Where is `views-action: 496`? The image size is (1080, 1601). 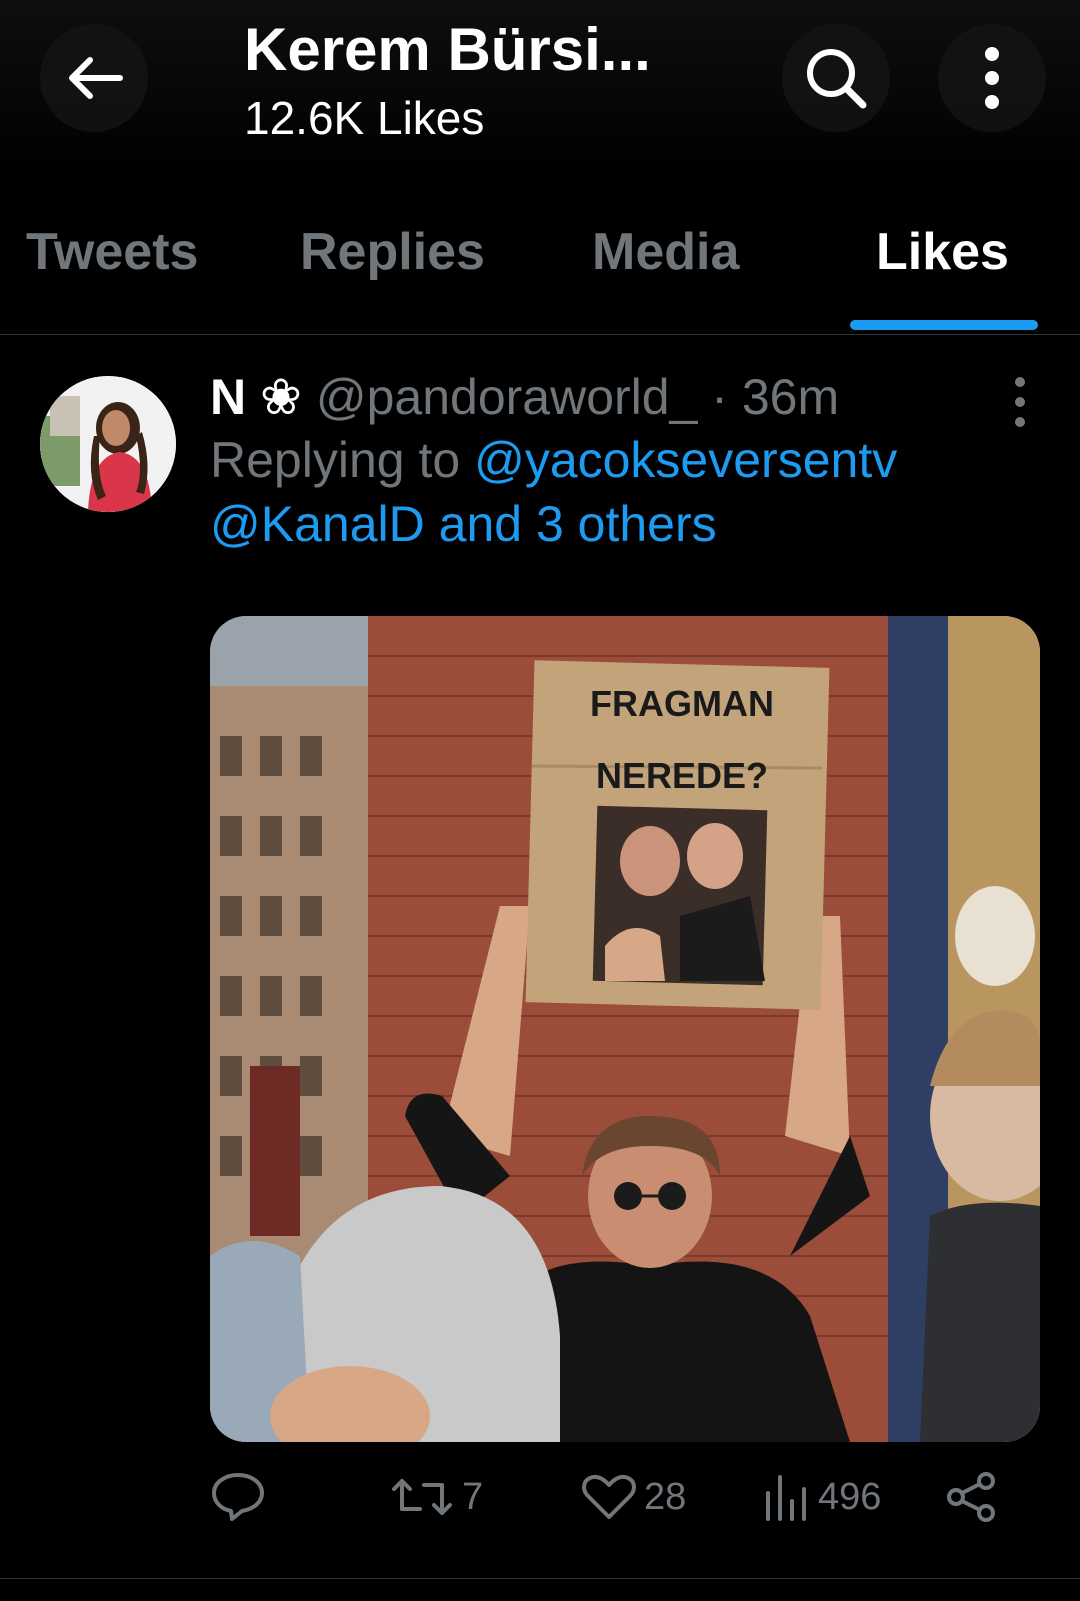
views-action: 496 is located at coordinates (821, 1497).